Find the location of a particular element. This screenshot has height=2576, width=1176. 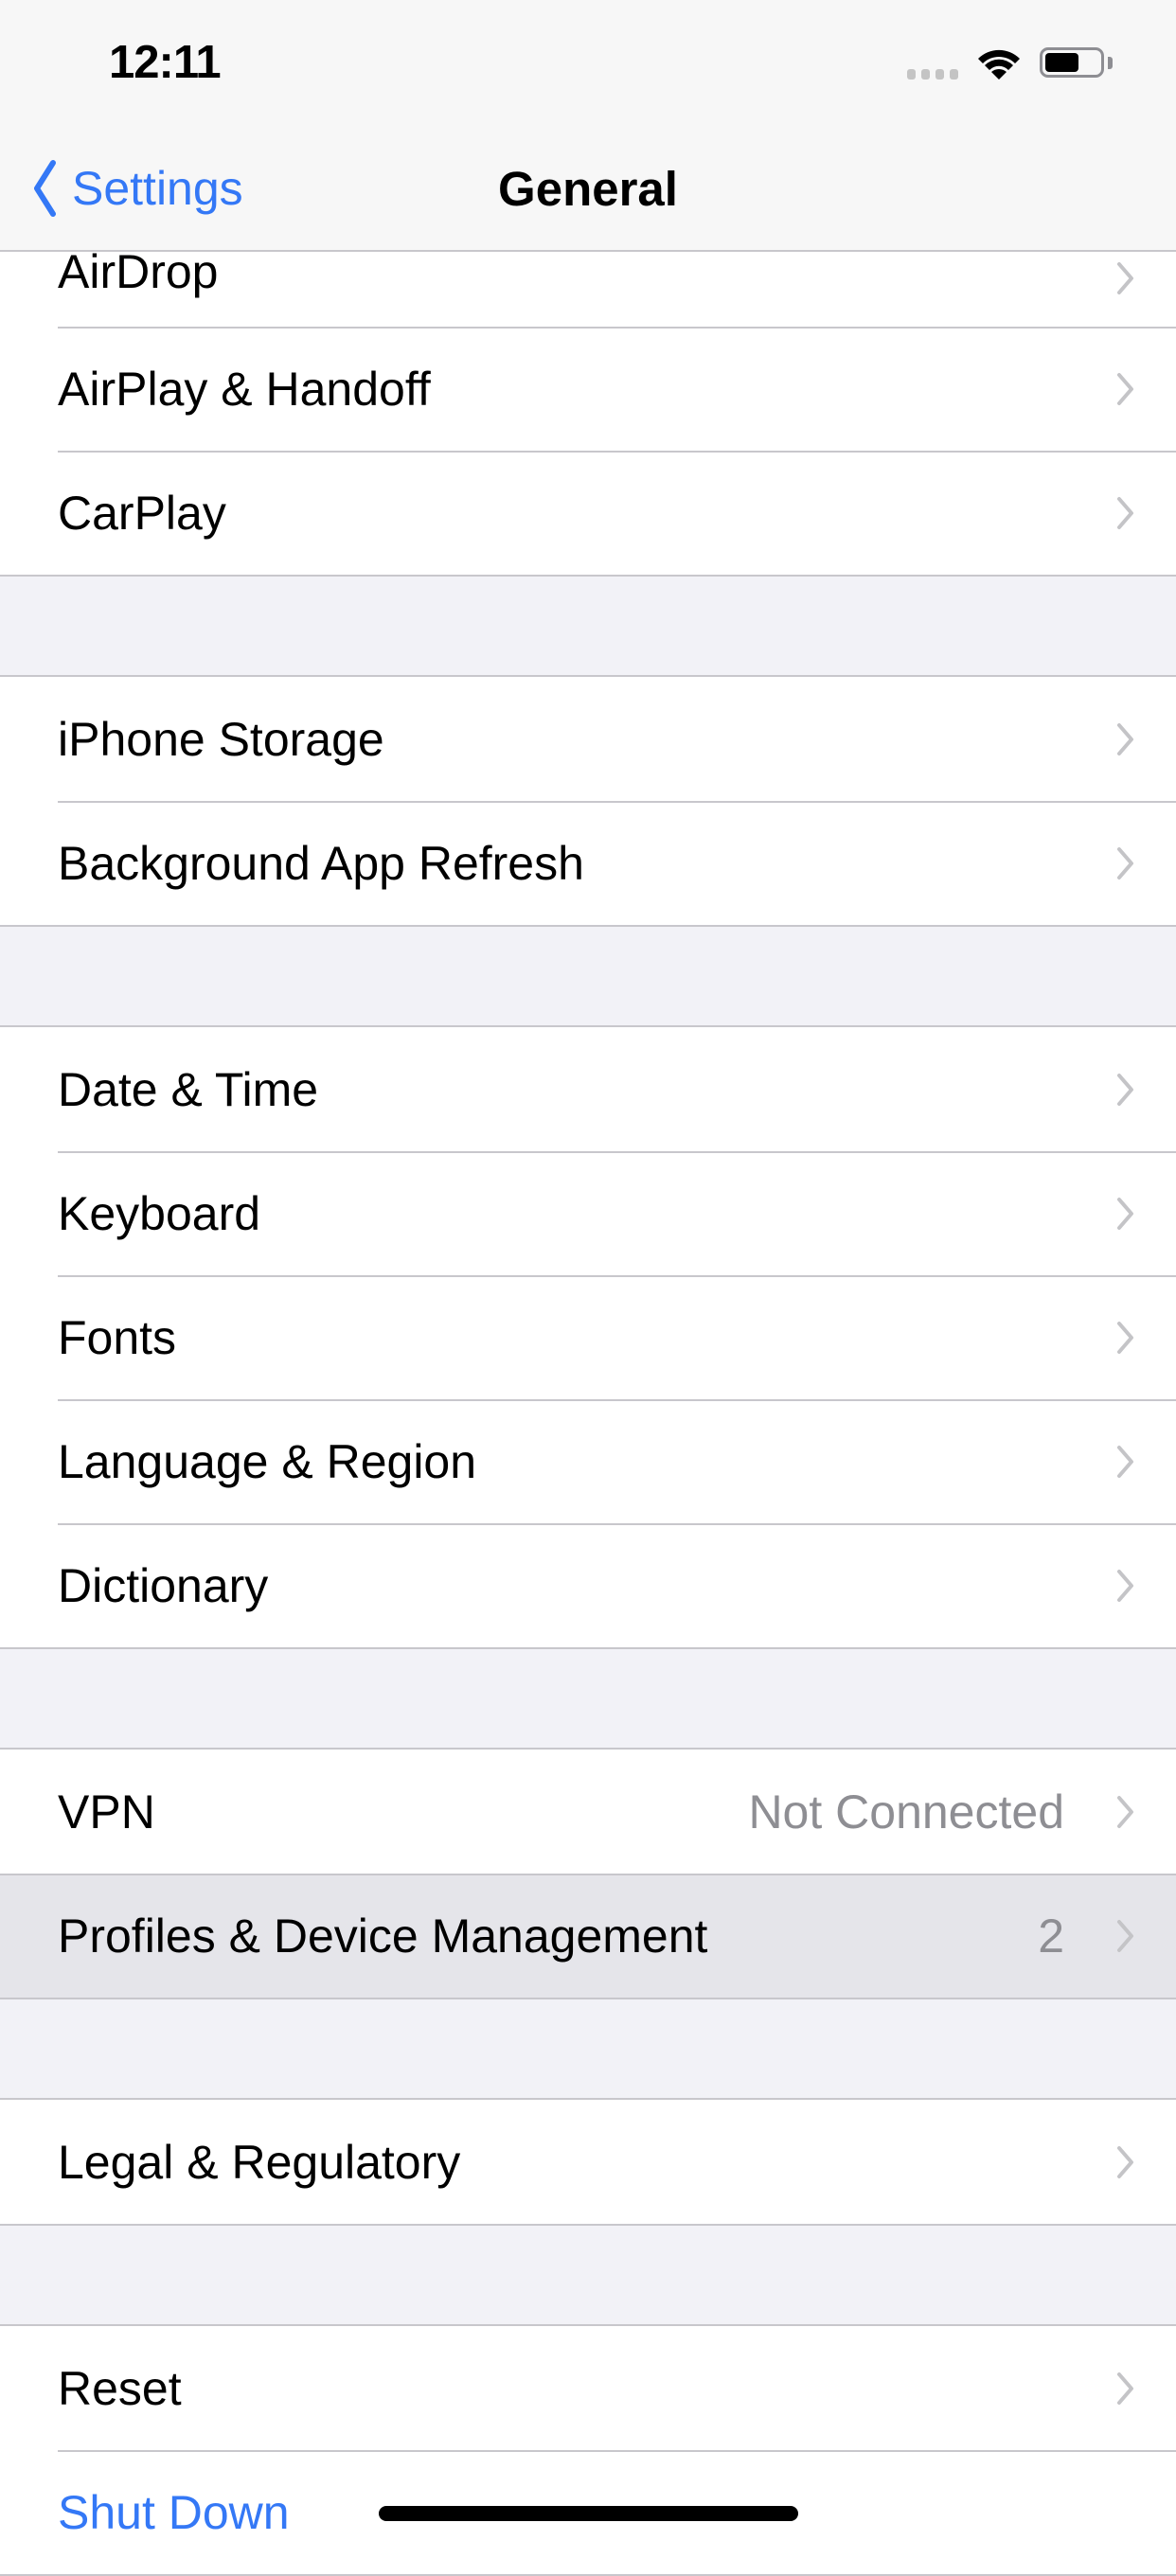

row-label: Shut Down is located at coordinates (174, 2512).